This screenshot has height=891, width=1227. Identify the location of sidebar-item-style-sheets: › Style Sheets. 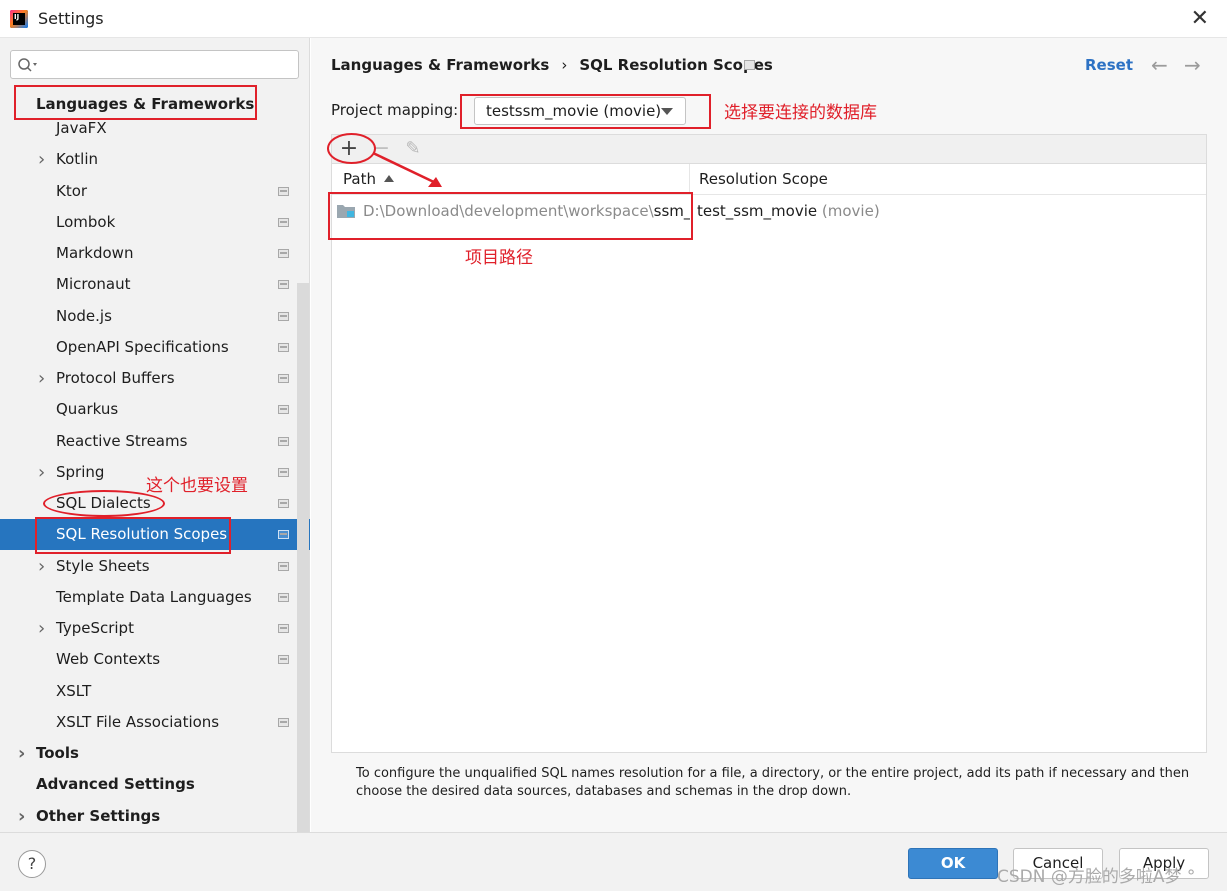
(174, 566).